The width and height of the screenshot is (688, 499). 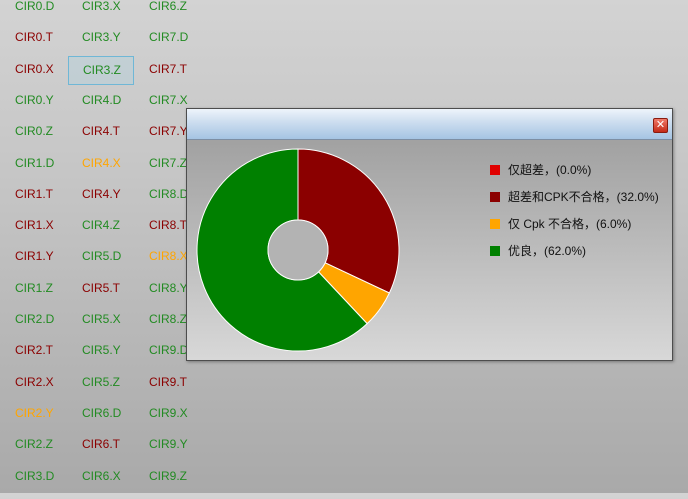 What do you see at coordinates (169, 350) in the screenshot?
I see `circuit-cell-label: CIR9.D` at bounding box center [169, 350].